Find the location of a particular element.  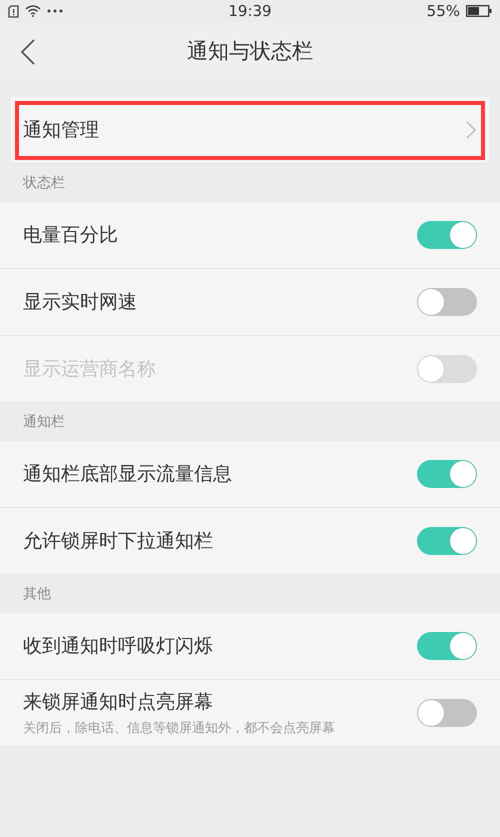

setting-label: 允许锁屏时下拉通知栏 is located at coordinates (118, 541).